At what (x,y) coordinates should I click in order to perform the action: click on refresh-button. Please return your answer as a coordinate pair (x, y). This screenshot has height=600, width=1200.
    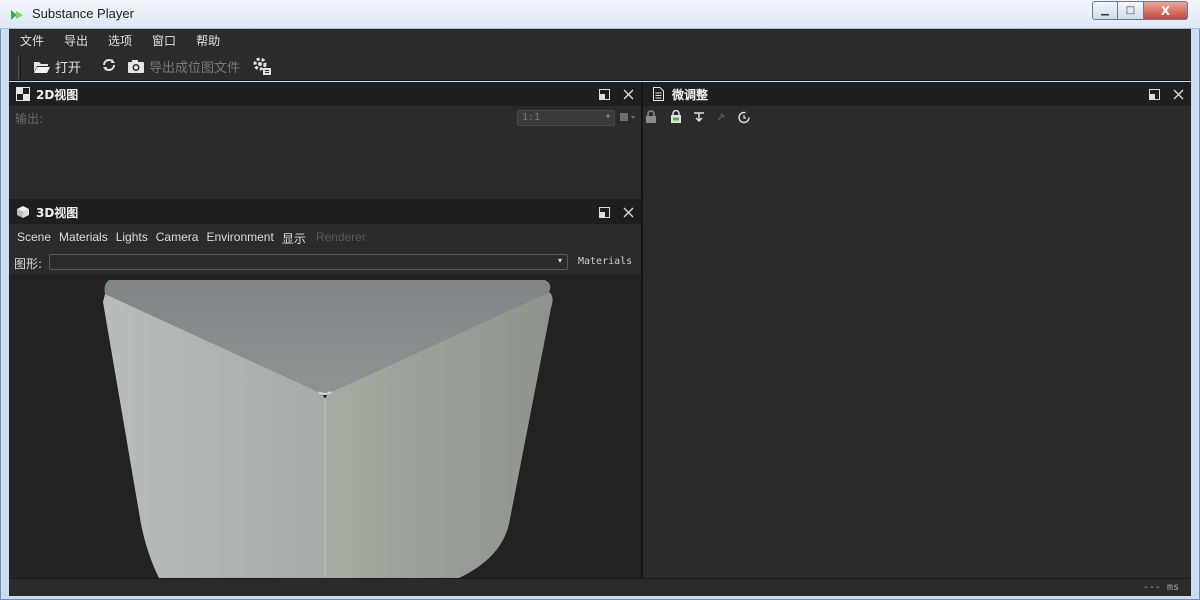
    Looking at the image, I should click on (109, 65).